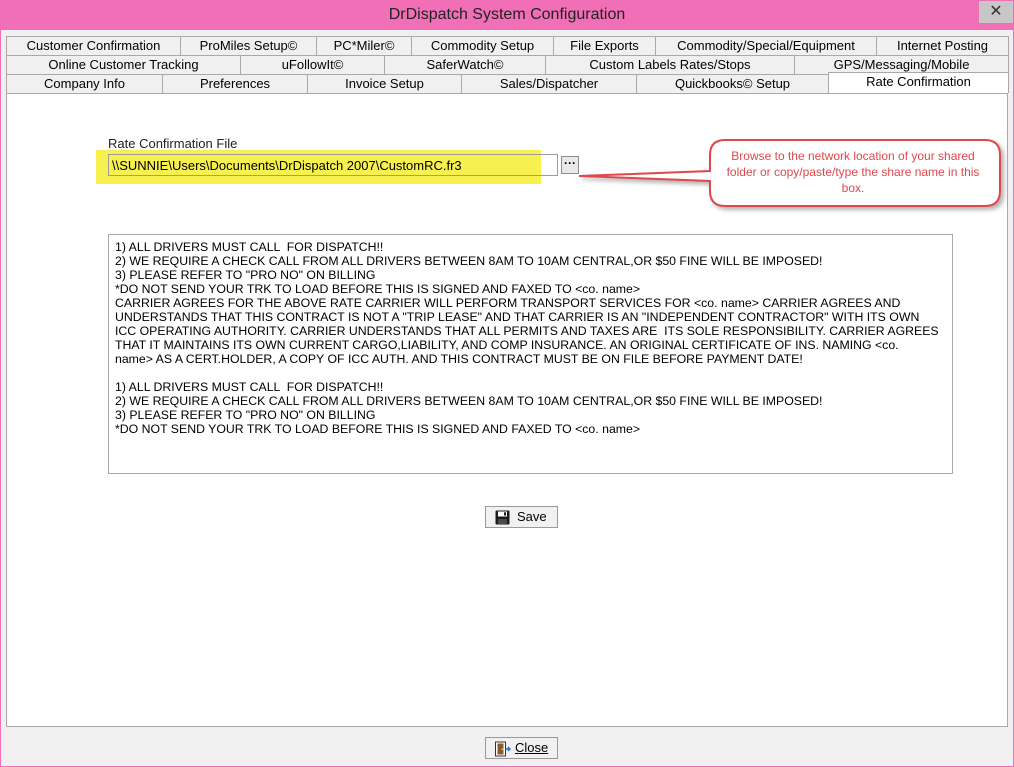 This screenshot has width=1014, height=767. What do you see at coordinates (364, 45) in the screenshot?
I see `tab-pcmiler: PC*Miler©` at bounding box center [364, 45].